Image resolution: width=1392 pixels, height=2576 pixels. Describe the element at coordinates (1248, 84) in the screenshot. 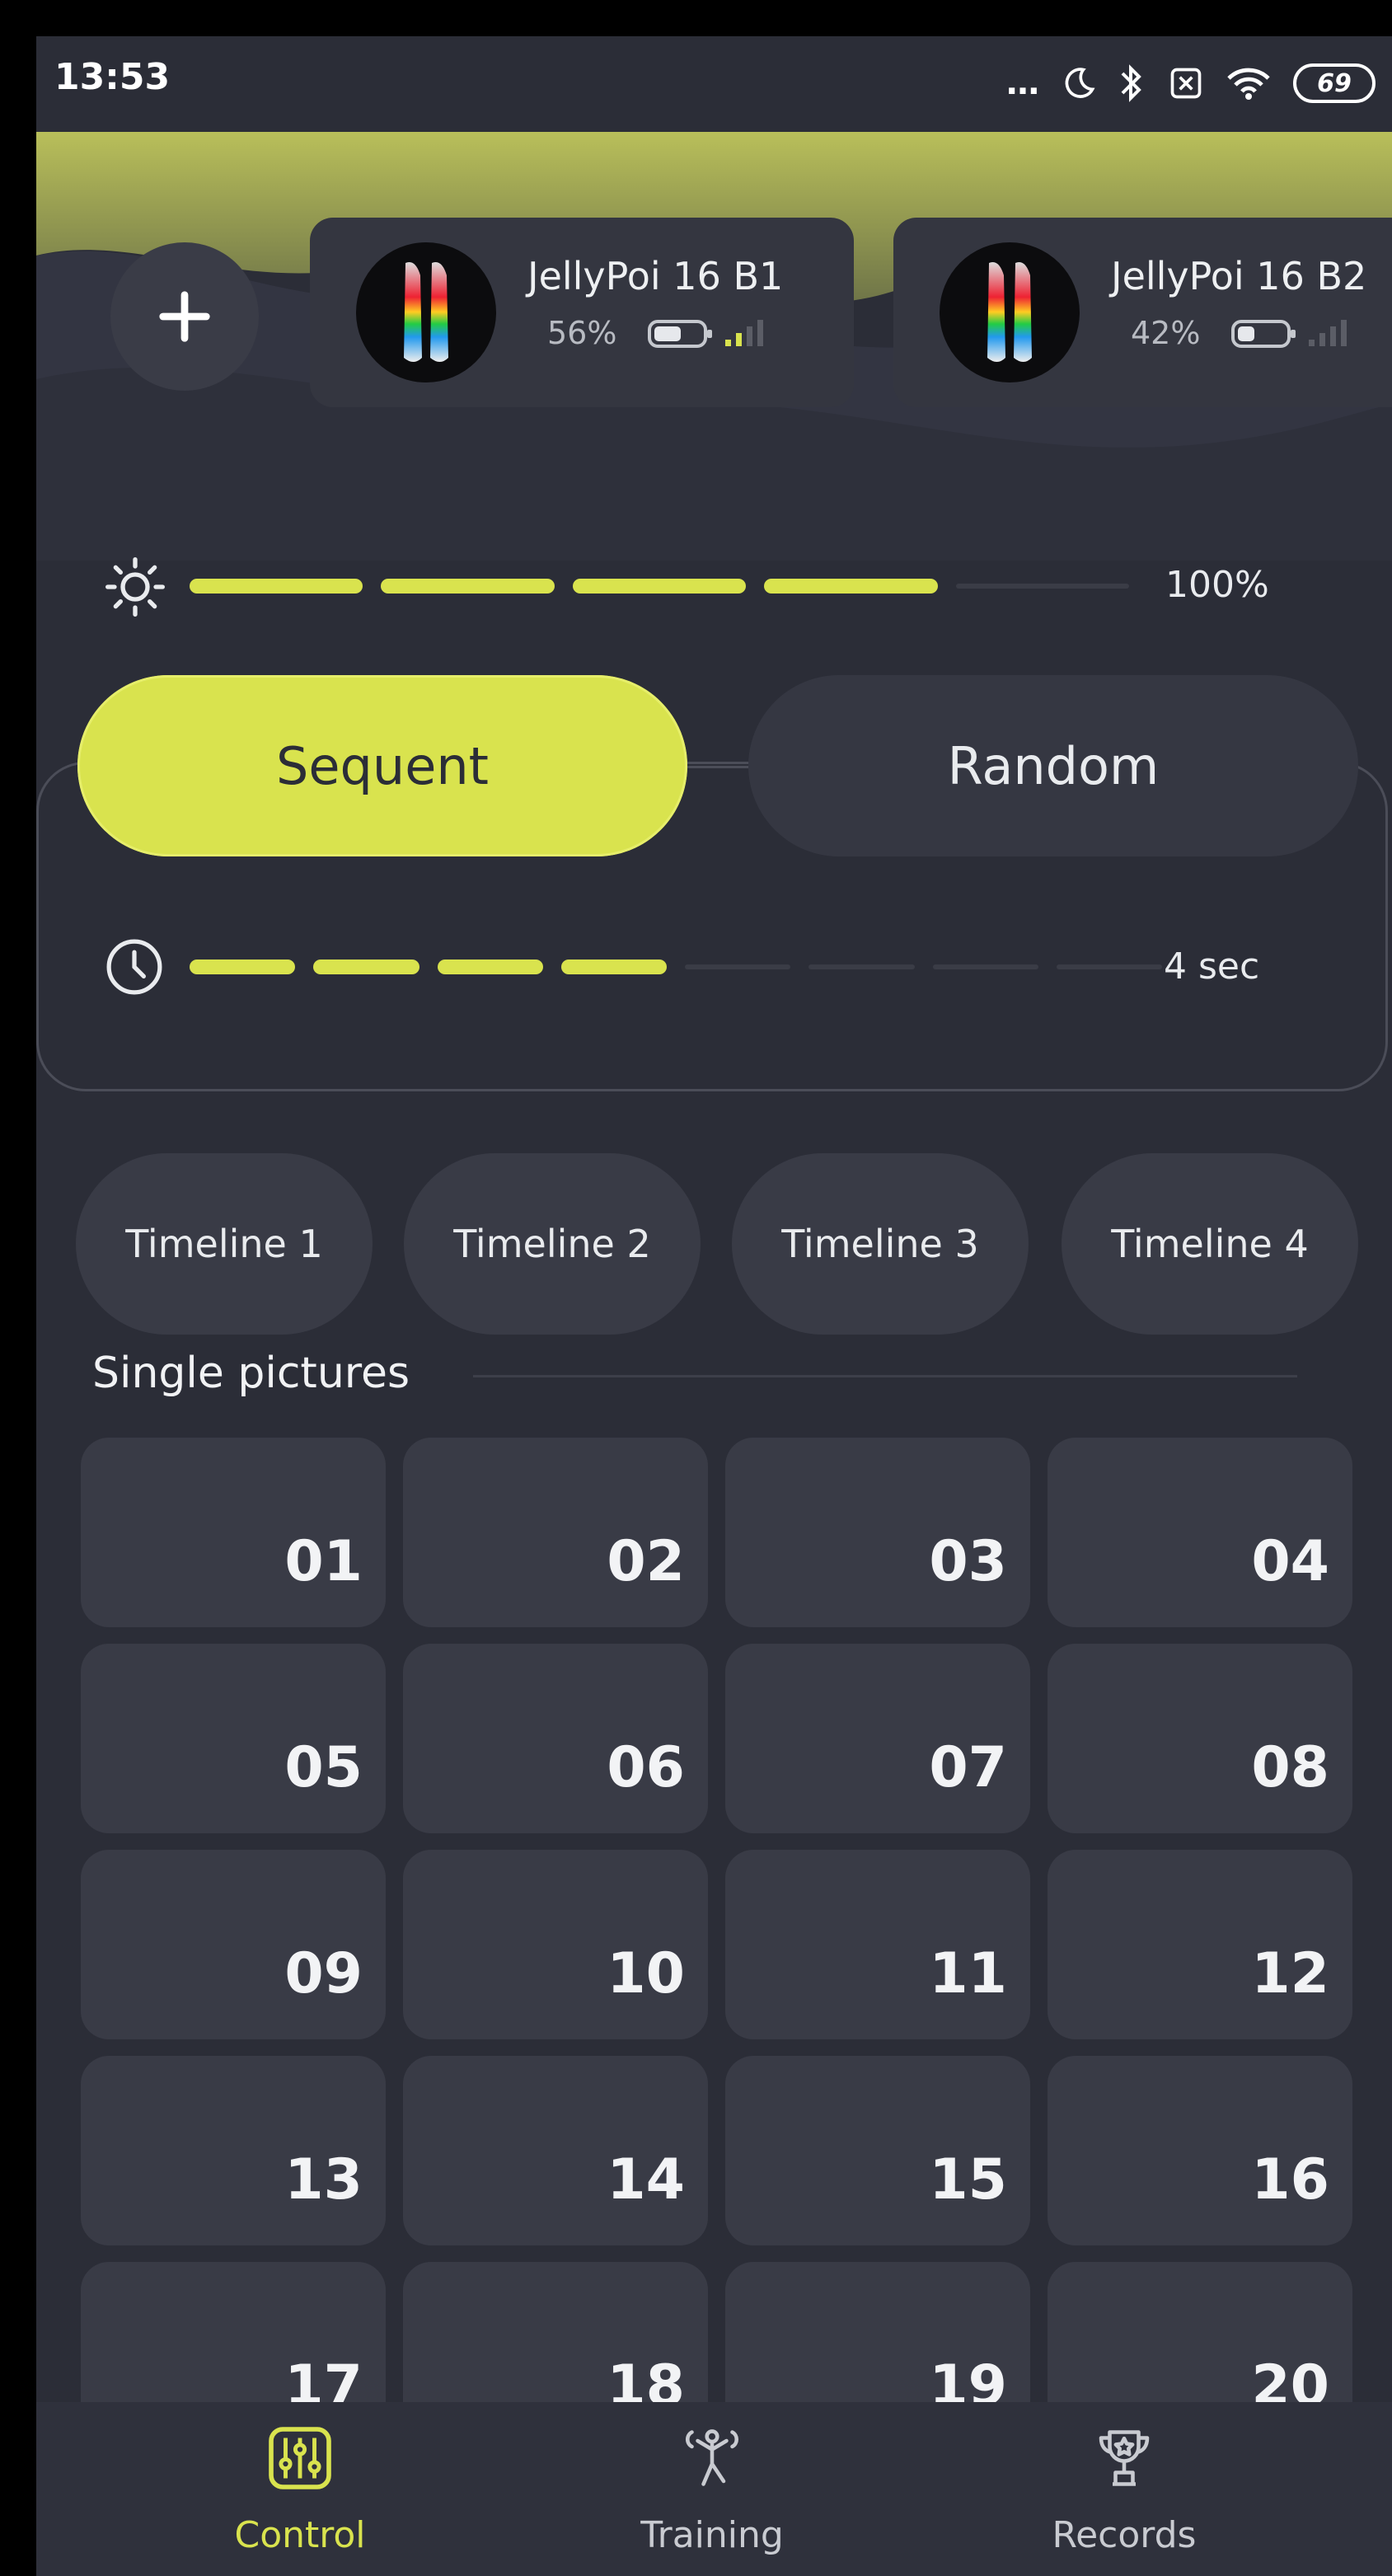

I see `wifi-icon` at that location.